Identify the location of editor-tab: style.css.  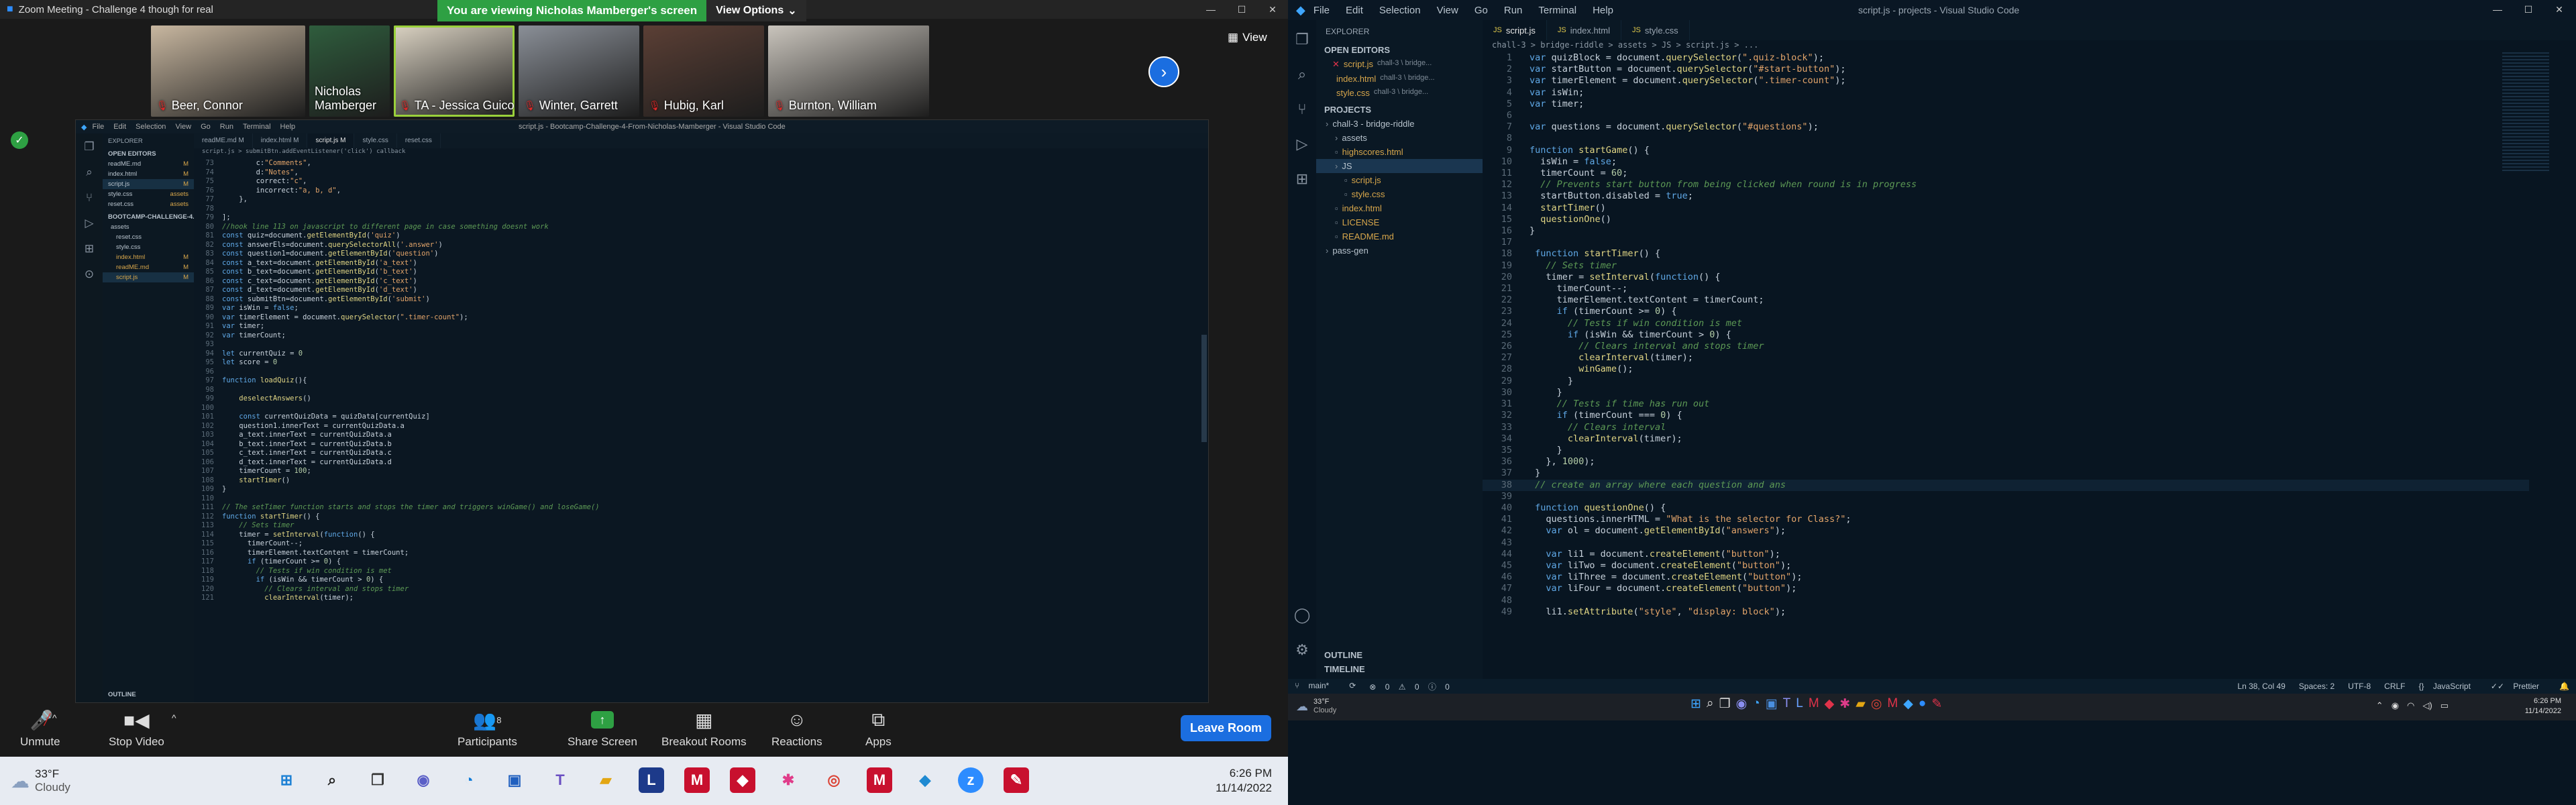
(375, 140).